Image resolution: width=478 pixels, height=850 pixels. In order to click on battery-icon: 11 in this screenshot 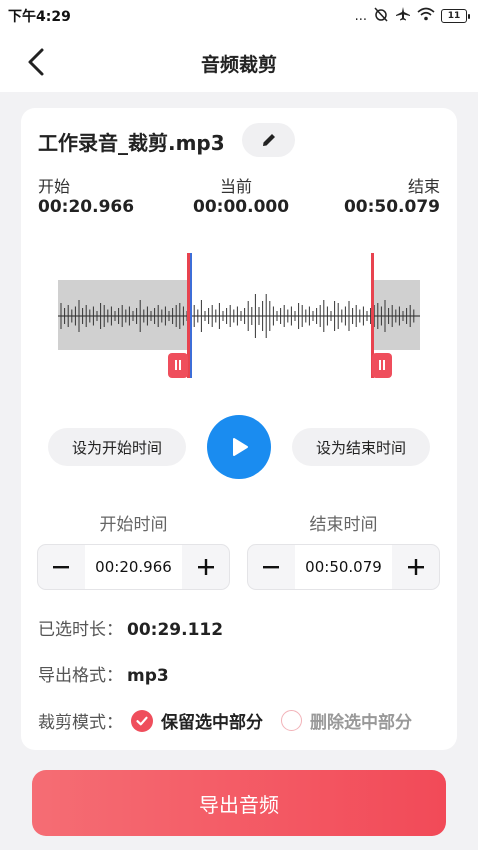, I will do `click(455, 16)`.